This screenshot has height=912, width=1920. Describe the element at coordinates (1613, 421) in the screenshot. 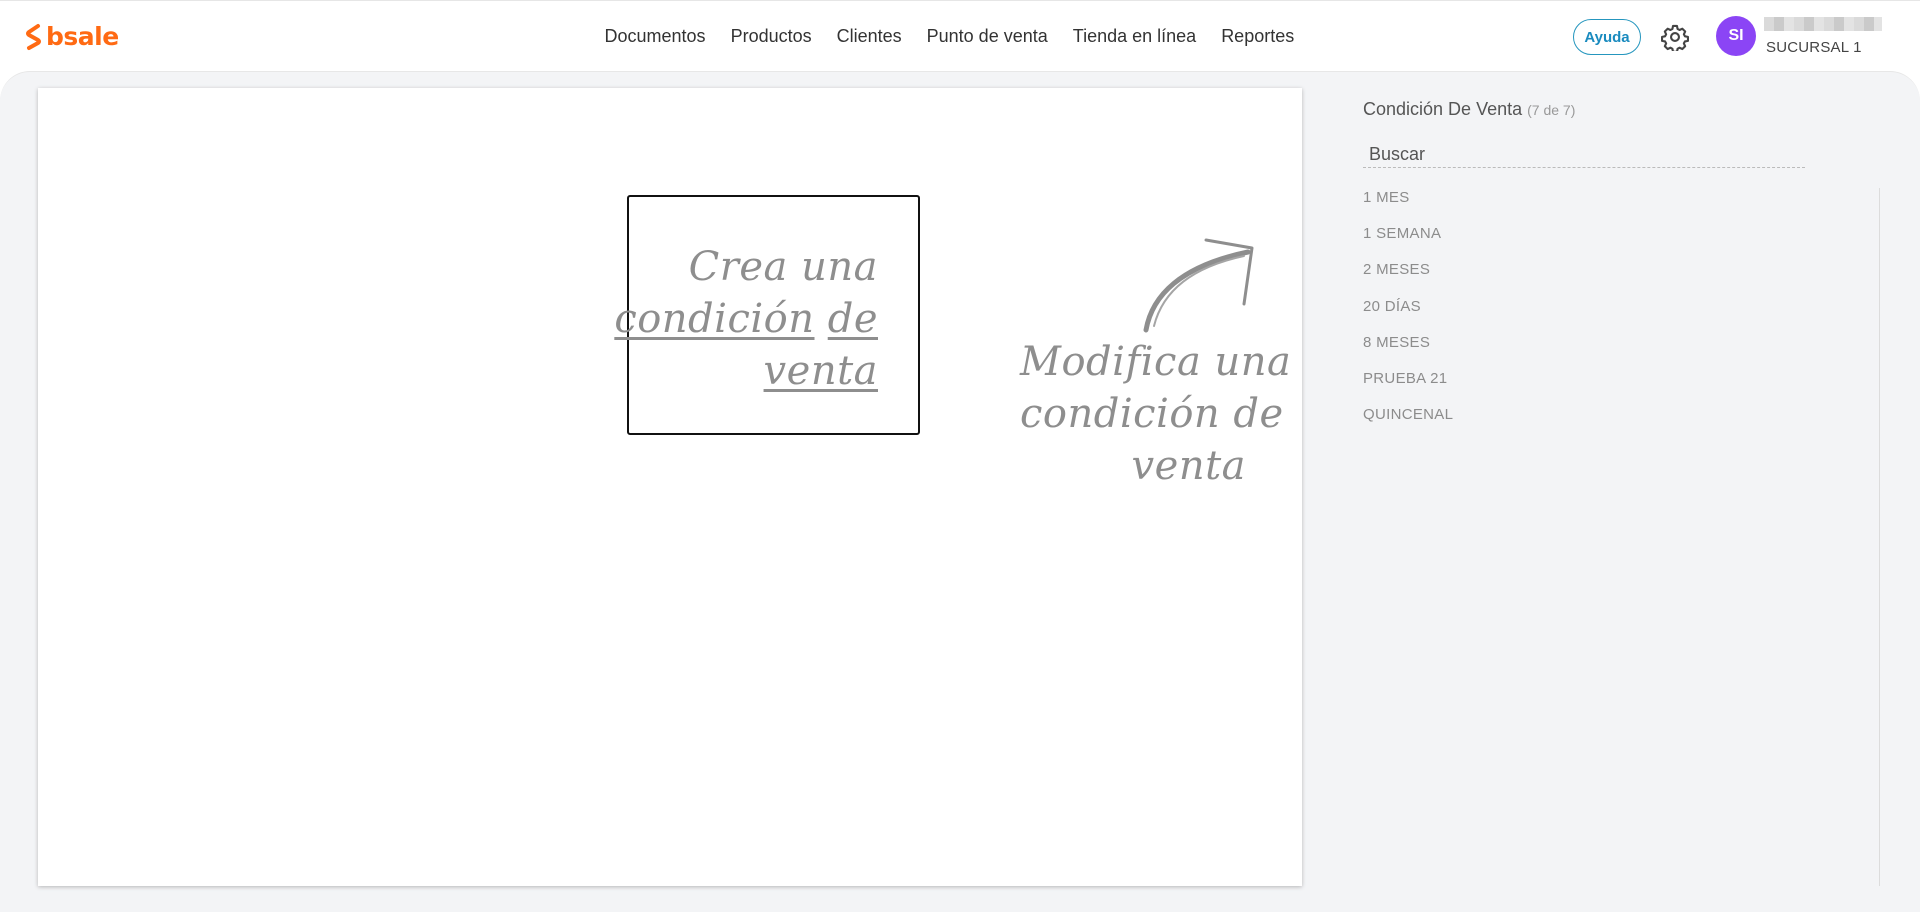

I see `list-item-quincenal: QUINCENAL` at that location.